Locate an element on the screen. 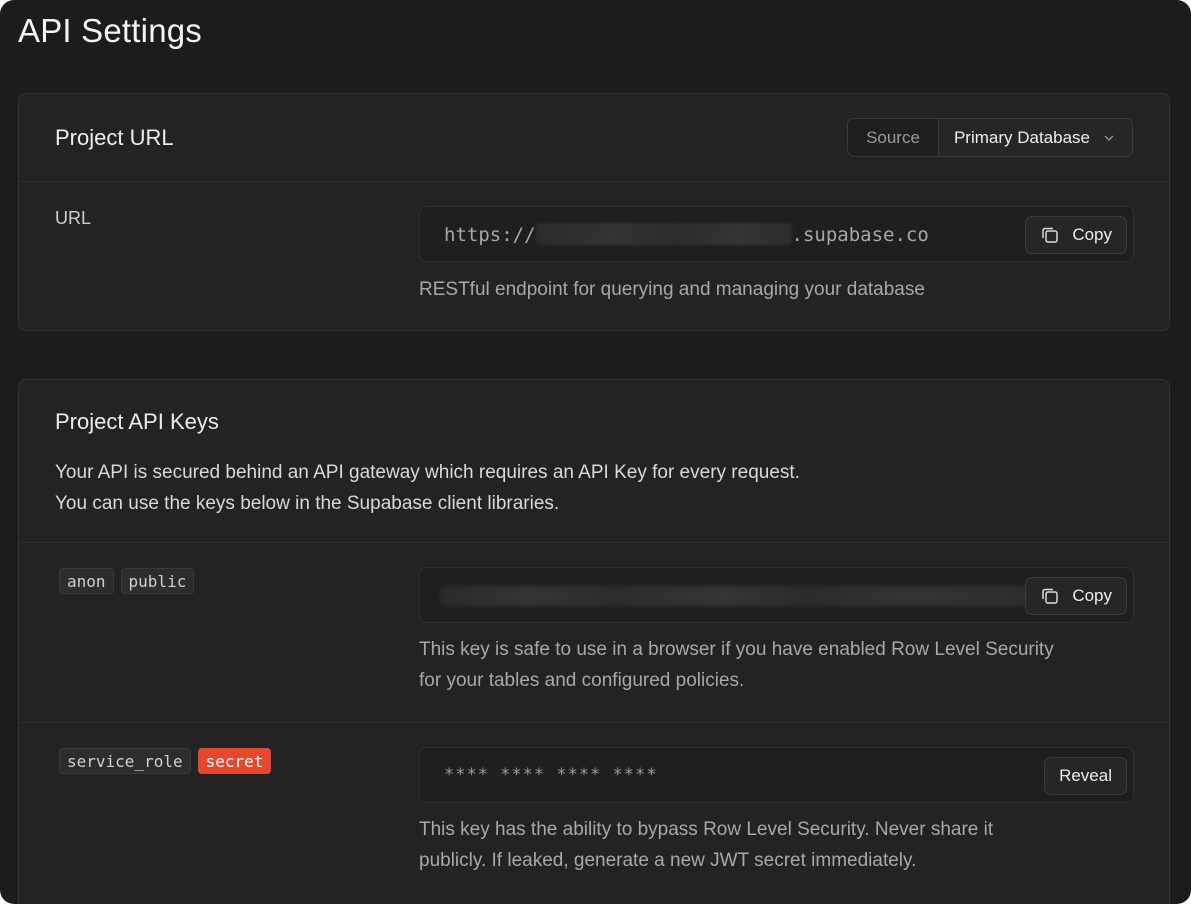 This screenshot has width=1191, height=904. anon-key-field: Copy is located at coordinates (776, 595).